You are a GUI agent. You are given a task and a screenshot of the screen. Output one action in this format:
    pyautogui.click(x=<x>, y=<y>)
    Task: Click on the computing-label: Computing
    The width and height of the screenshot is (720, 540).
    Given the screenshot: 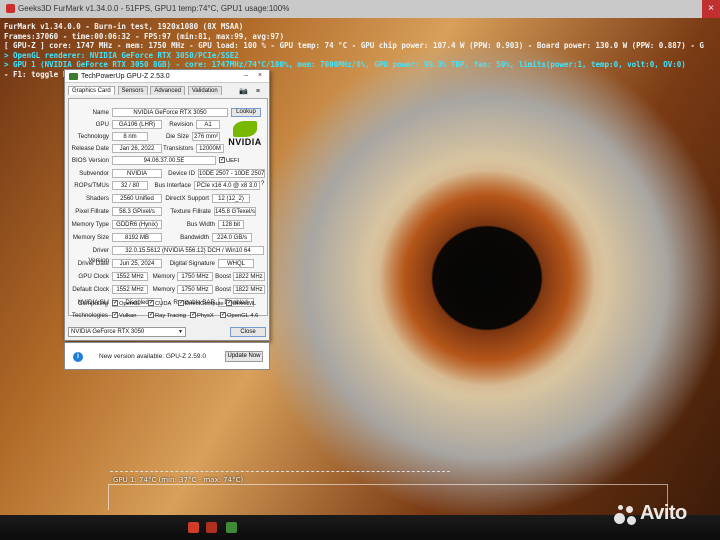 What is the action you would take?
    pyautogui.click(x=93, y=303)
    